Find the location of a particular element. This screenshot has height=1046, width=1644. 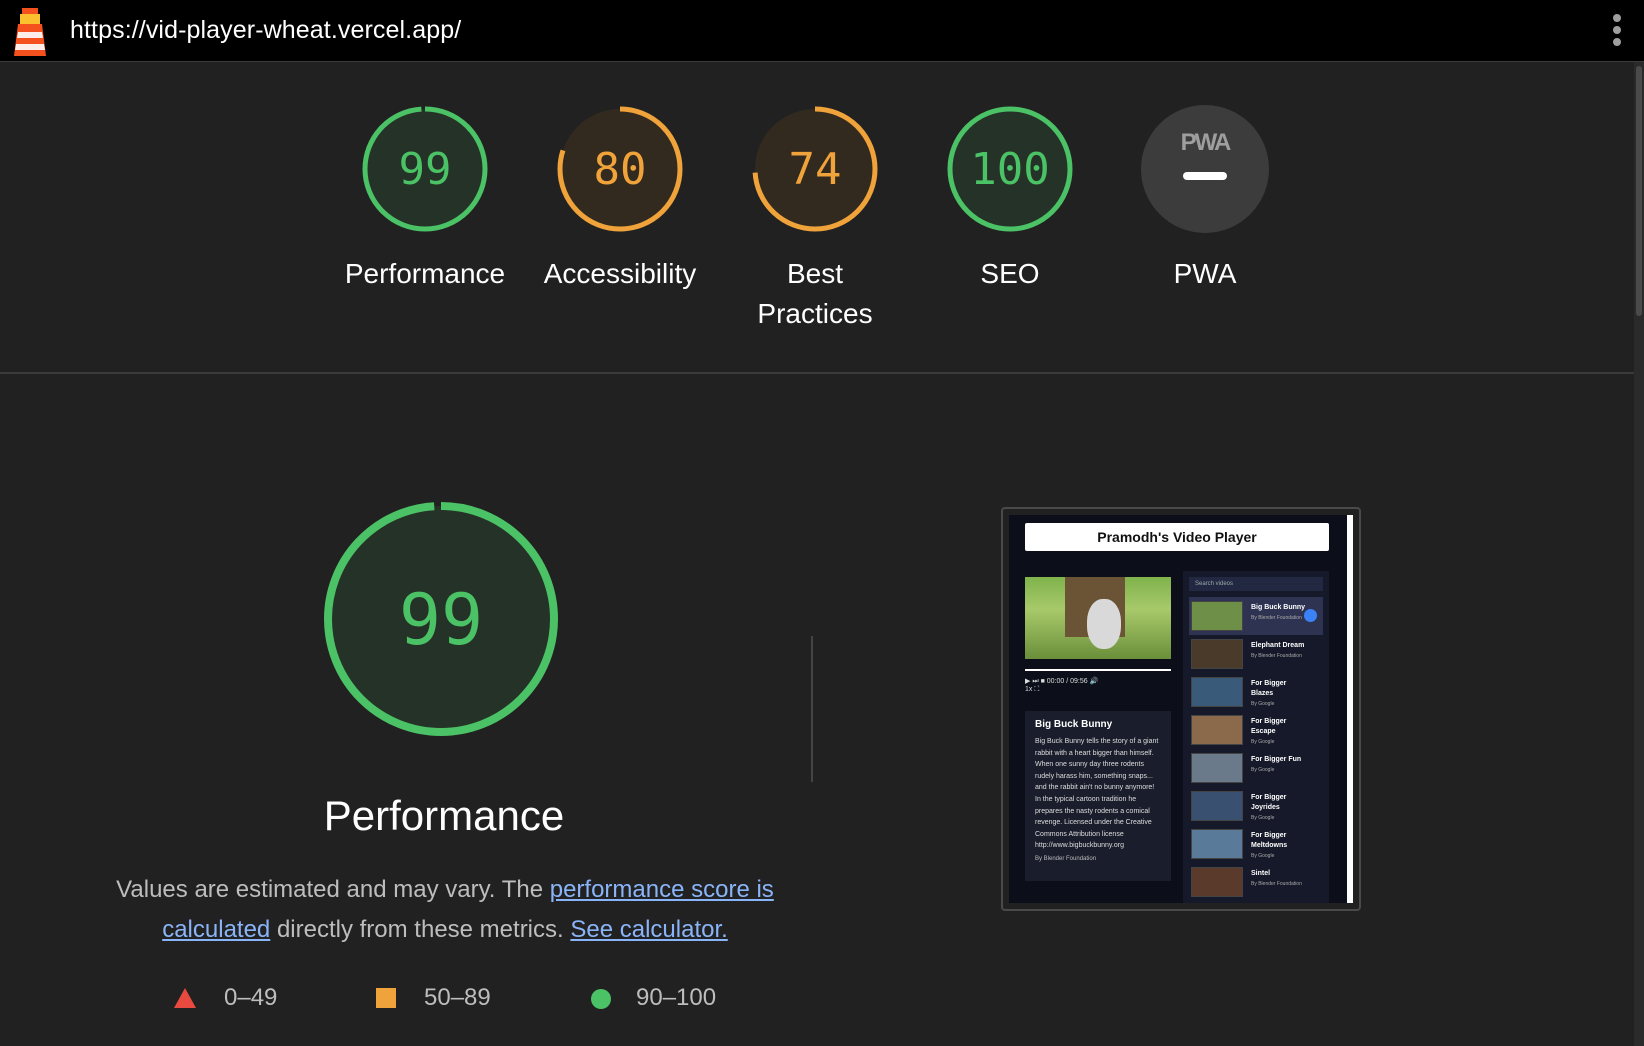

desc-mid: directly from these metrics. is located at coordinates (420, 929).